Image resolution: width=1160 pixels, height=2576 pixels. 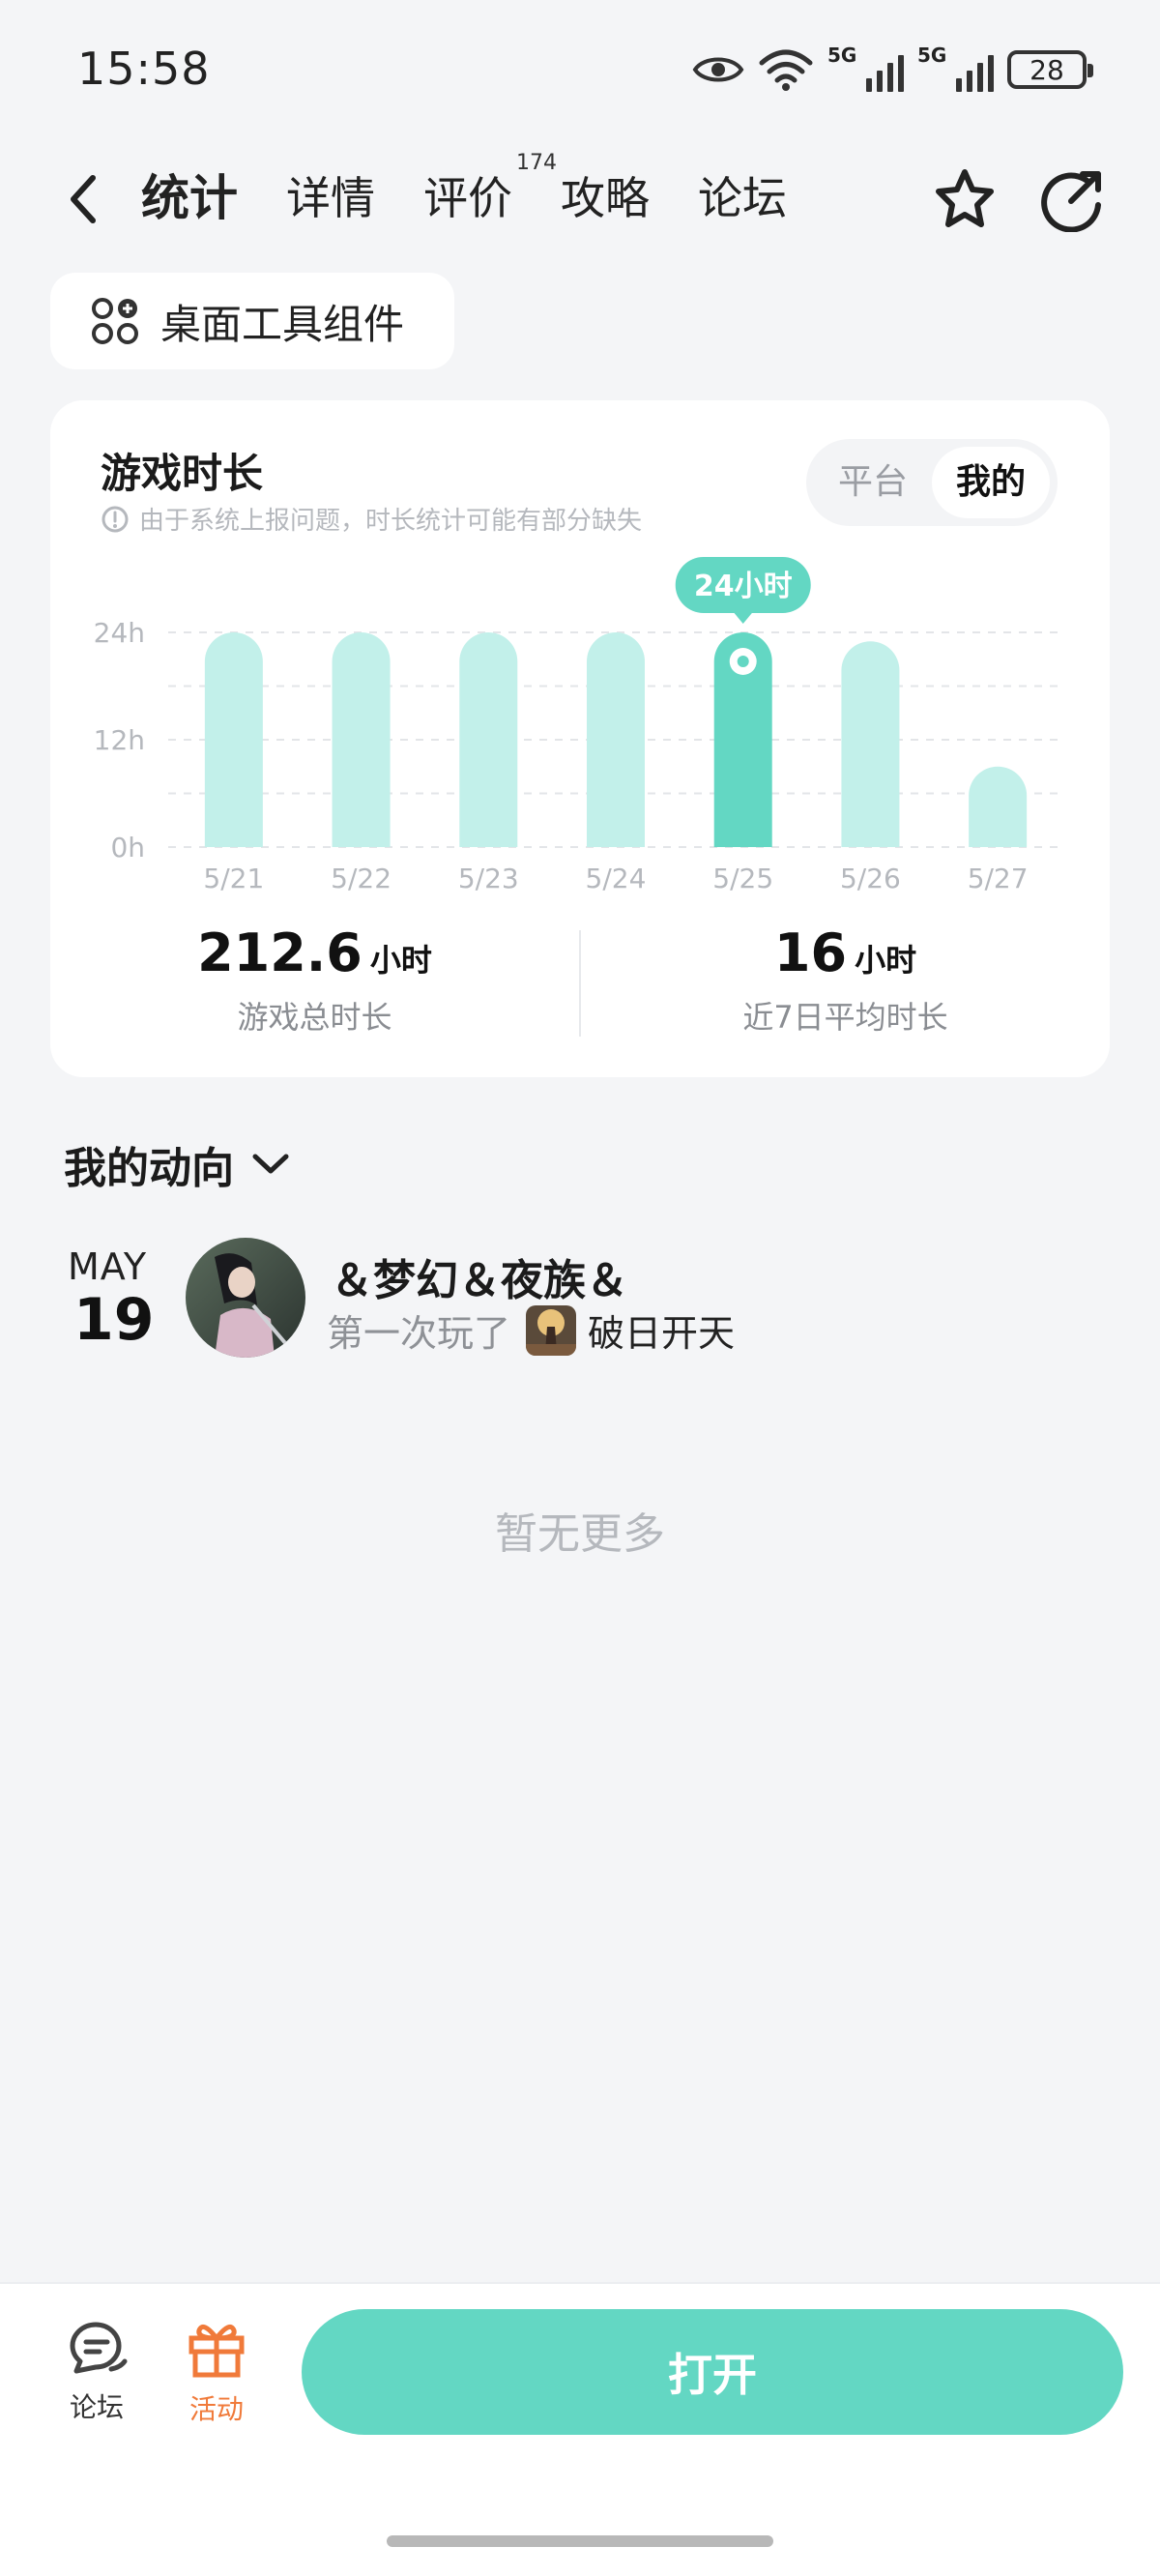 What do you see at coordinates (314, 1017) in the screenshot?
I see `total-playtime-label: 游戏总时长` at bounding box center [314, 1017].